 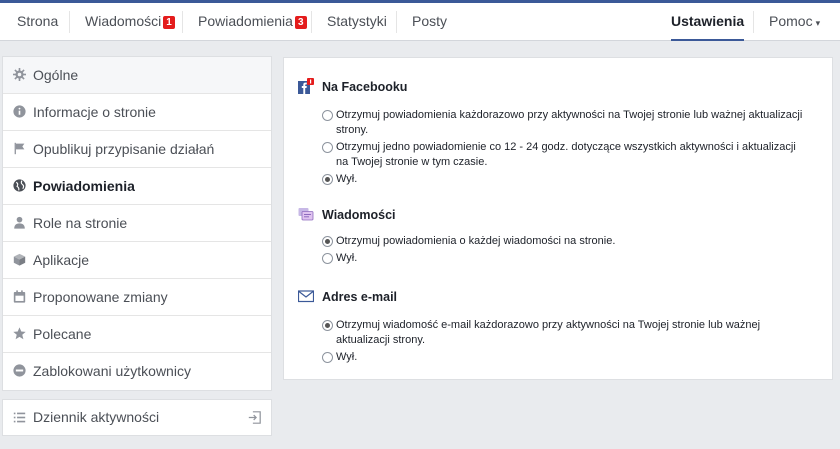 I want to click on help-menu: Pomoc ▾, so click(x=794, y=21).